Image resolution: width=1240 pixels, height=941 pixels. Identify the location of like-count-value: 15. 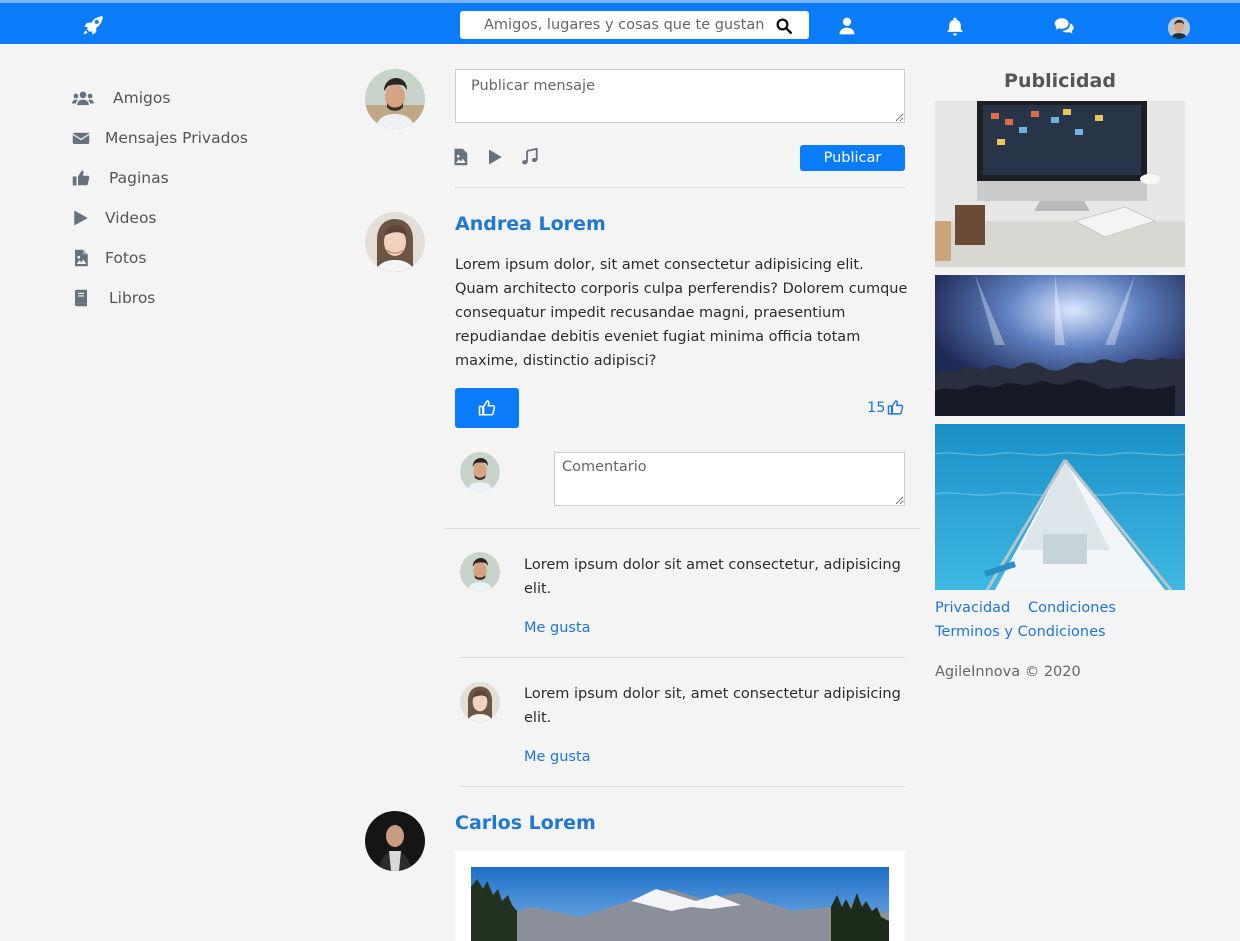
(876, 407).